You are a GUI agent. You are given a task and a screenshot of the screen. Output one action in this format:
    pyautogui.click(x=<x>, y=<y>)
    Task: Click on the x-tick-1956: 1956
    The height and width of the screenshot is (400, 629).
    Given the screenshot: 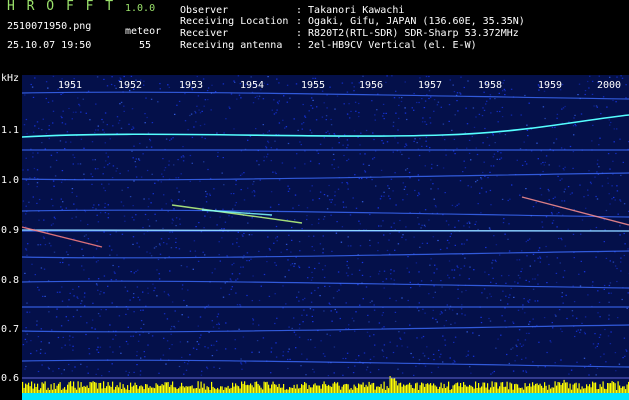 What is the action you would take?
    pyautogui.click(x=371, y=85)
    